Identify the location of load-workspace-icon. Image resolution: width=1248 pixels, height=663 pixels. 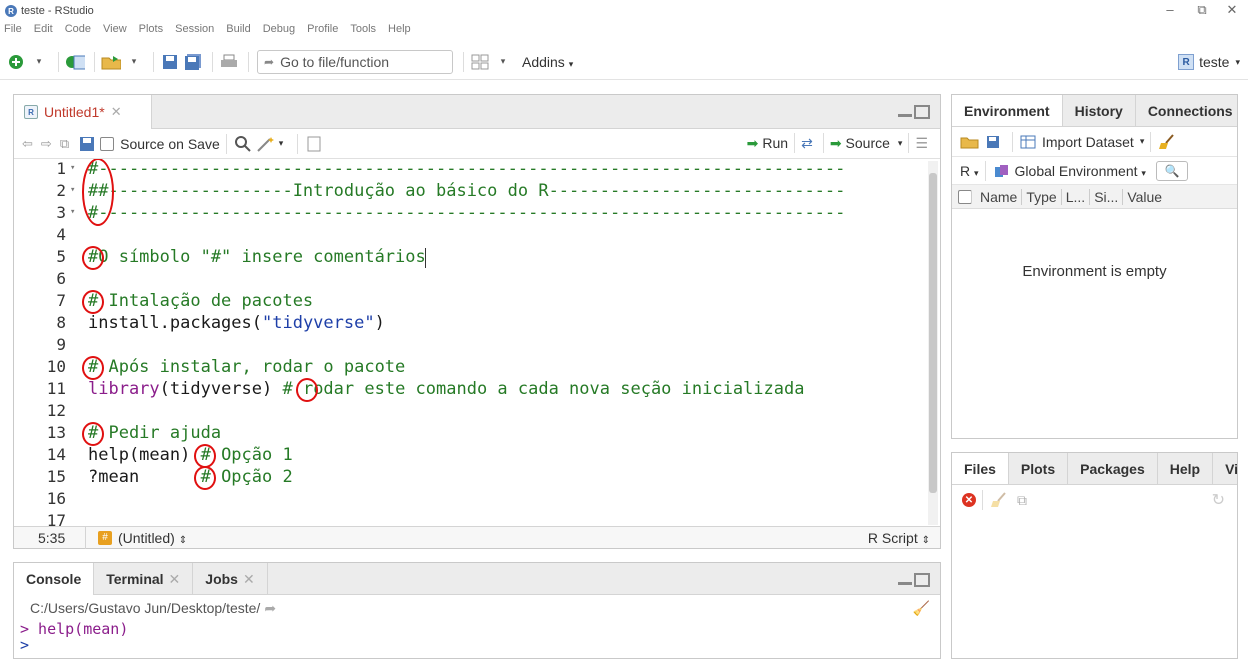
(970, 142).